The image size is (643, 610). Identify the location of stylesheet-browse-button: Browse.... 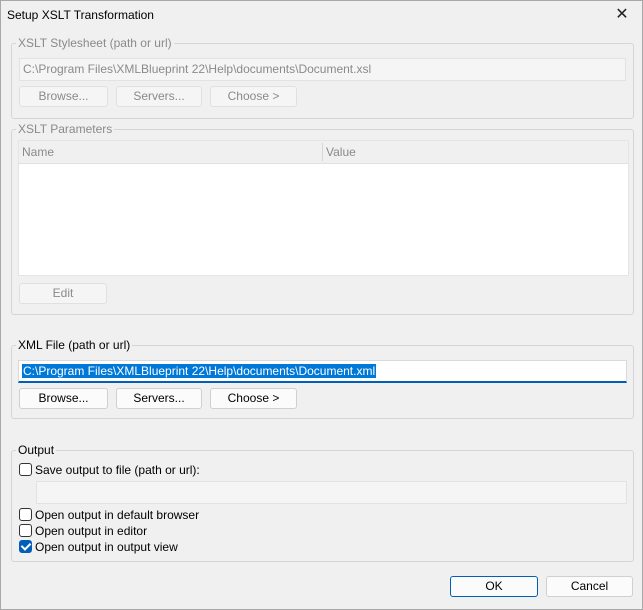
(63, 96).